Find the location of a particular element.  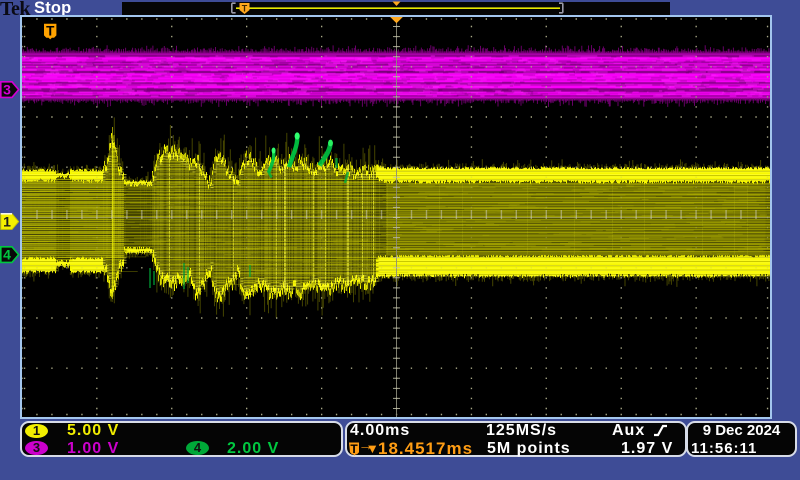

svg-text: 1 is located at coordinates (7, 221).